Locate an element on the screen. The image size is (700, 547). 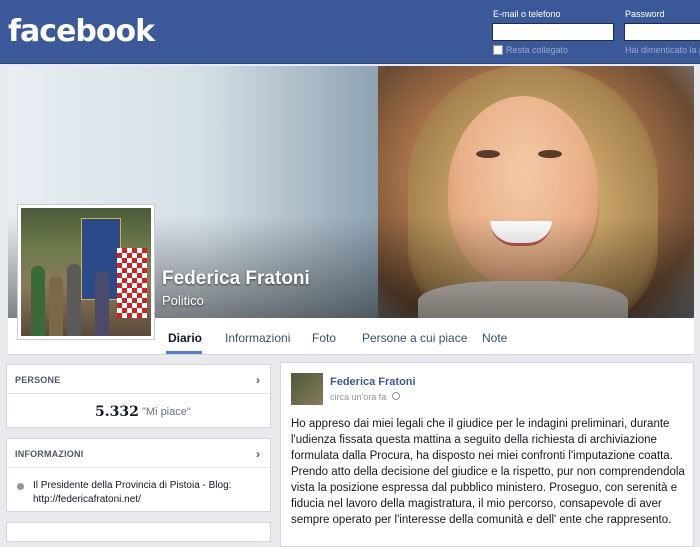
forgot-password-link: Hai dimenticato la p is located at coordinates (662, 50).